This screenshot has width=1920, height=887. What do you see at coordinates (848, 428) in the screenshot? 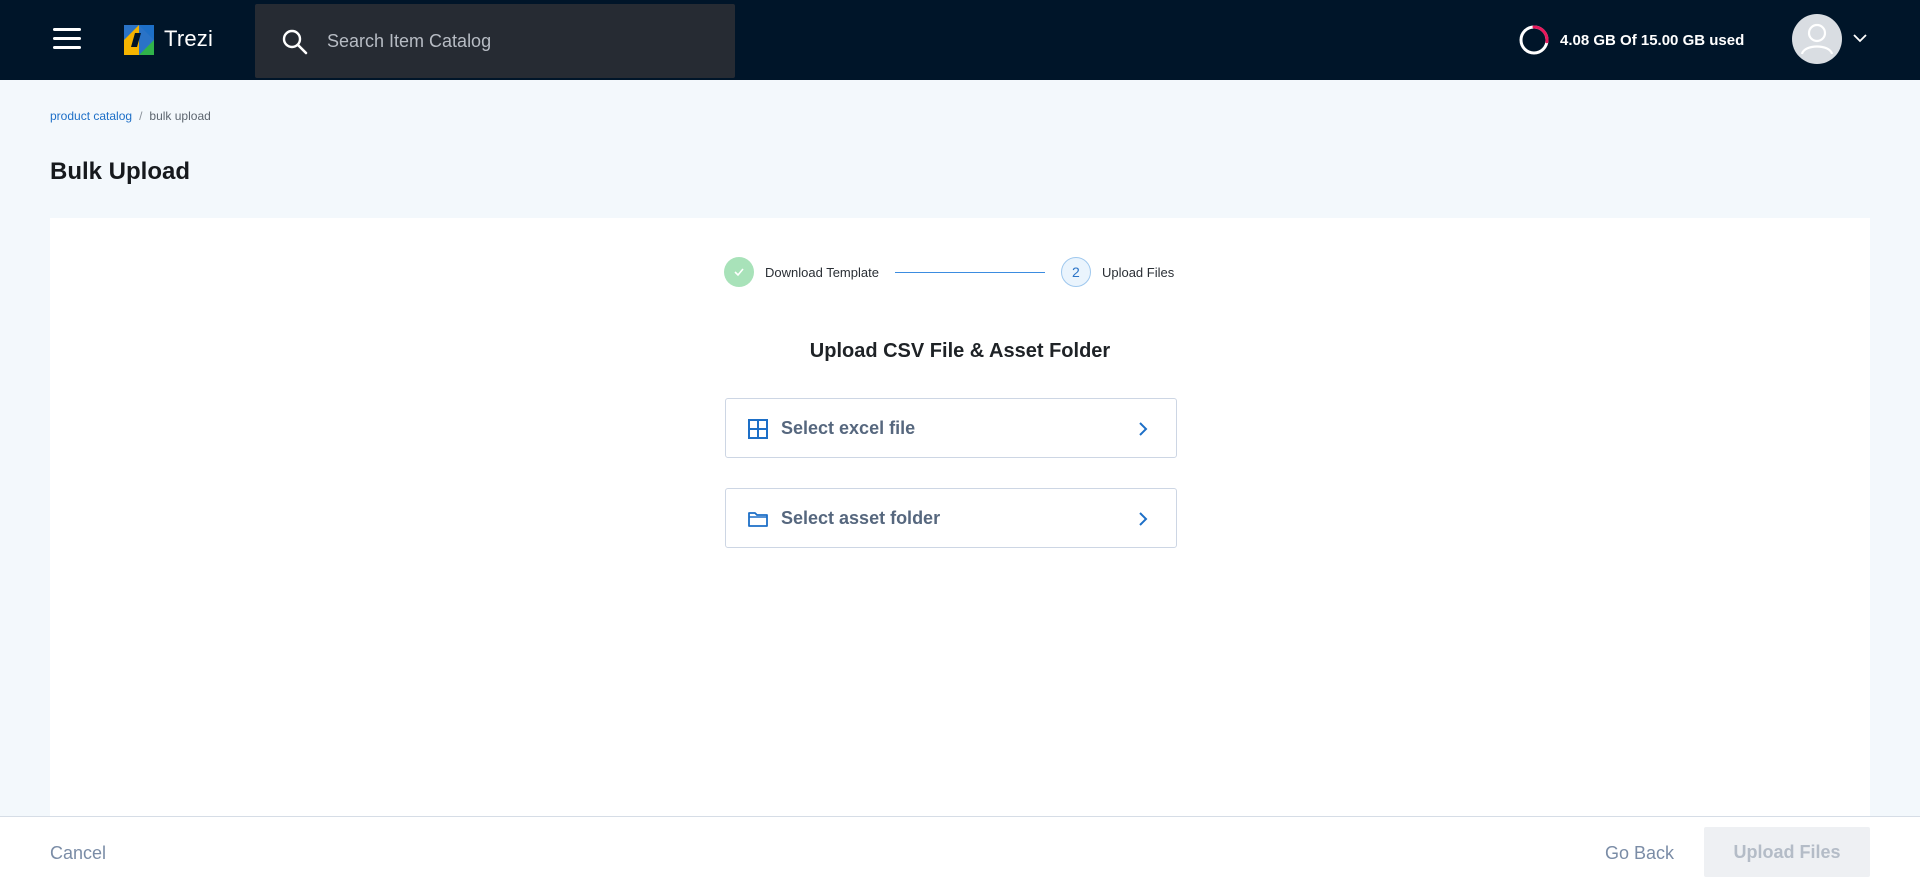
I see `select-excel-file-label: Select excel file` at bounding box center [848, 428].